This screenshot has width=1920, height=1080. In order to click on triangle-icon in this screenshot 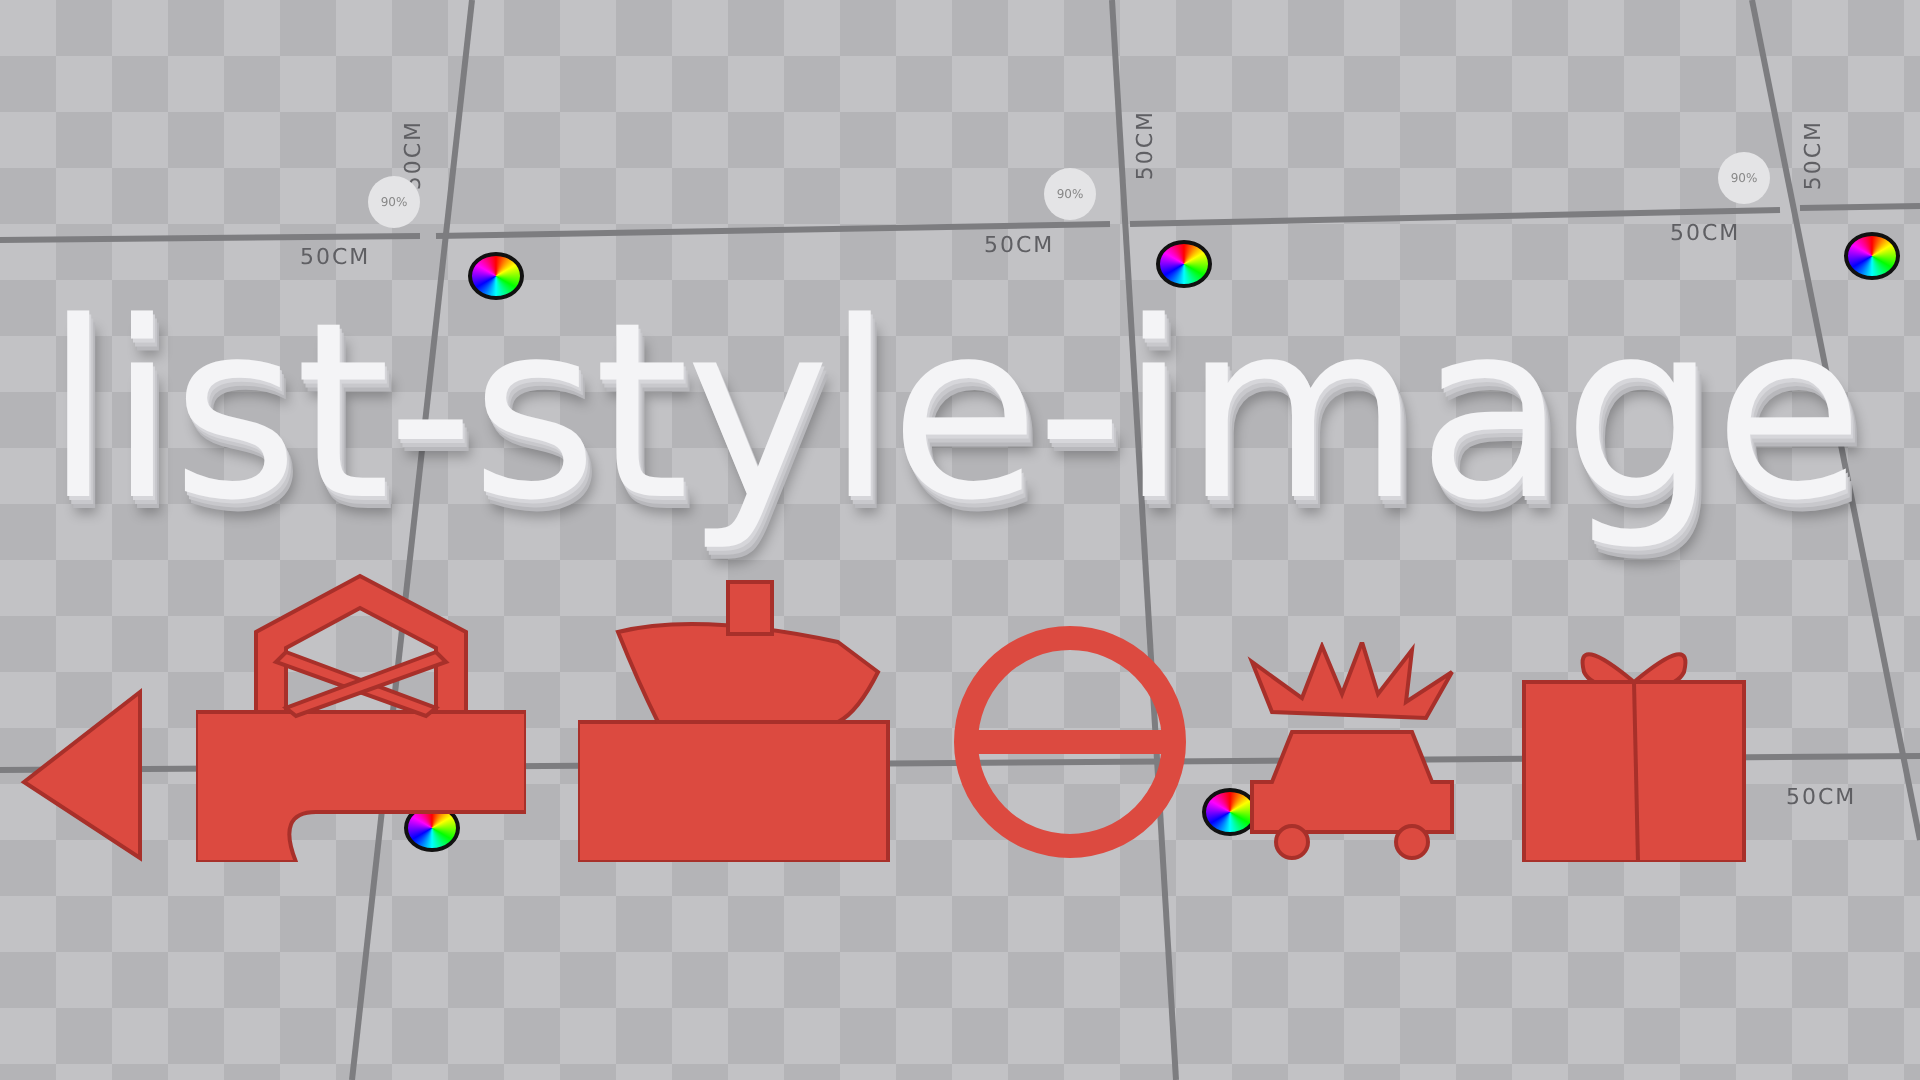, I will do `click(82, 772)`.